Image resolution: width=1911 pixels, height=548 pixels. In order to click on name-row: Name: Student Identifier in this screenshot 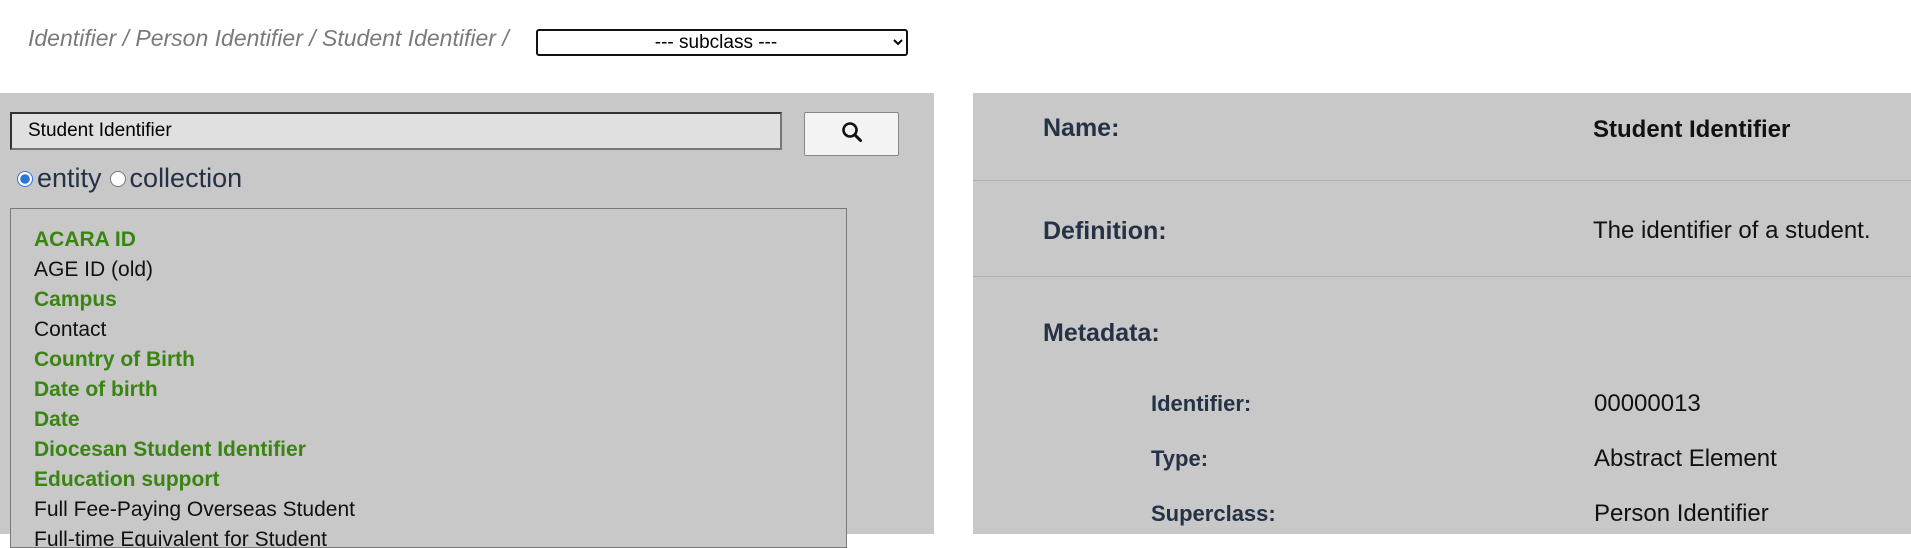, I will do `click(1442, 137)`.